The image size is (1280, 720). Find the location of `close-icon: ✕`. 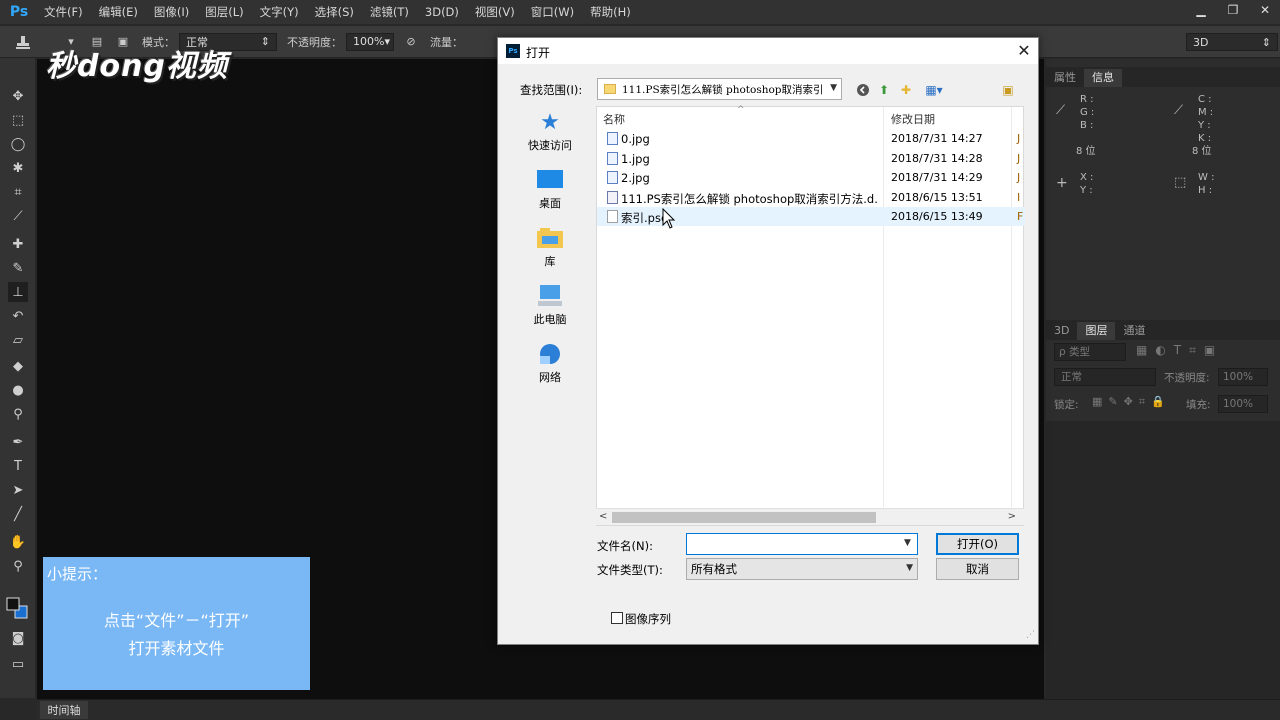

close-icon: ✕ is located at coordinates (1024, 50).